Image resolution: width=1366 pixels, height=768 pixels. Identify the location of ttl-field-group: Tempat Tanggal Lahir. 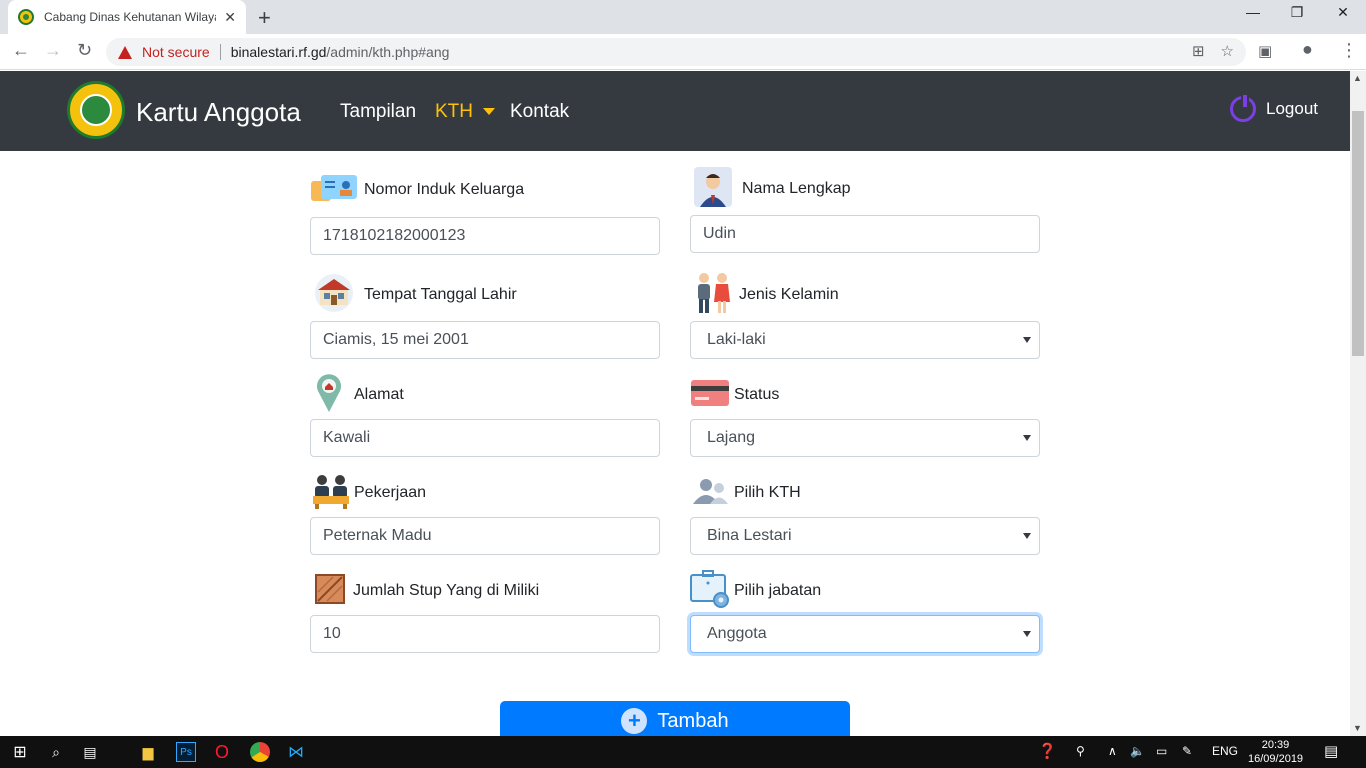
(415, 295).